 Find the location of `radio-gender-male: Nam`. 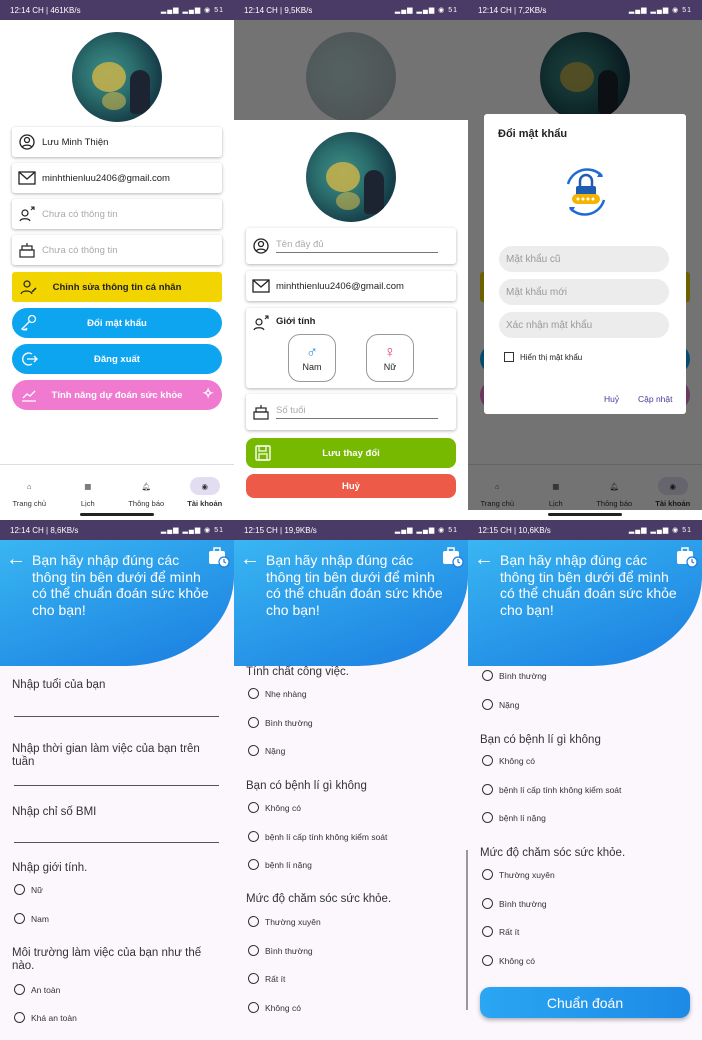

radio-gender-male: Nam is located at coordinates (31, 918).